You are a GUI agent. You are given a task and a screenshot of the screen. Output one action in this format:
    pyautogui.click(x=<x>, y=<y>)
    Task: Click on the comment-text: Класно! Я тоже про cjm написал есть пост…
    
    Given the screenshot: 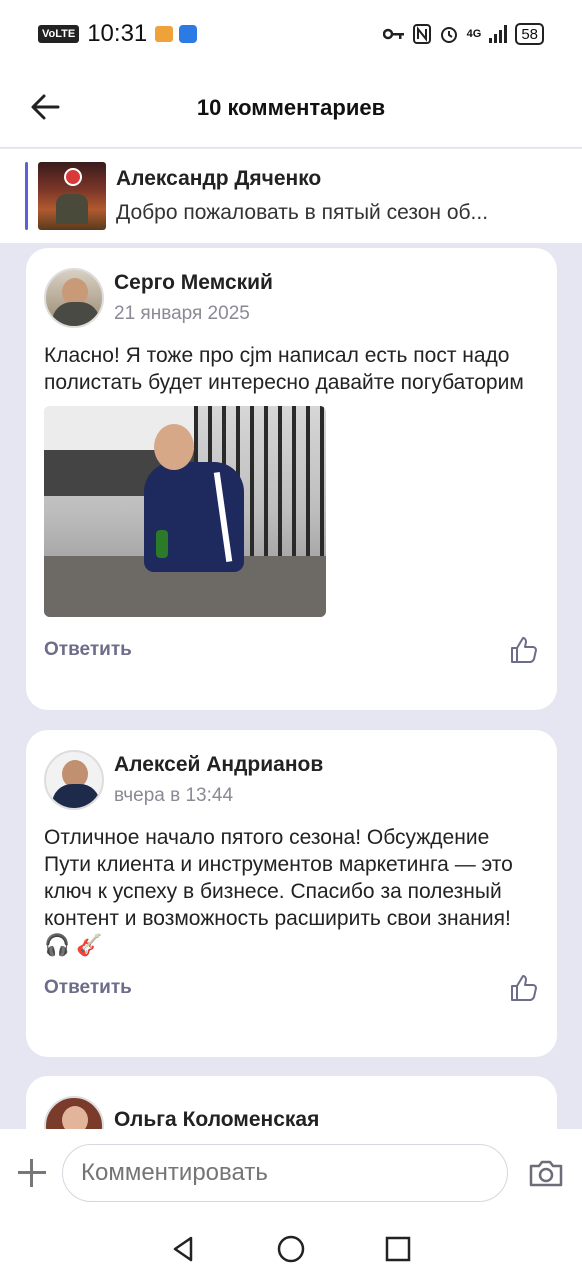 What is the action you would take?
    pyautogui.click(x=284, y=369)
    